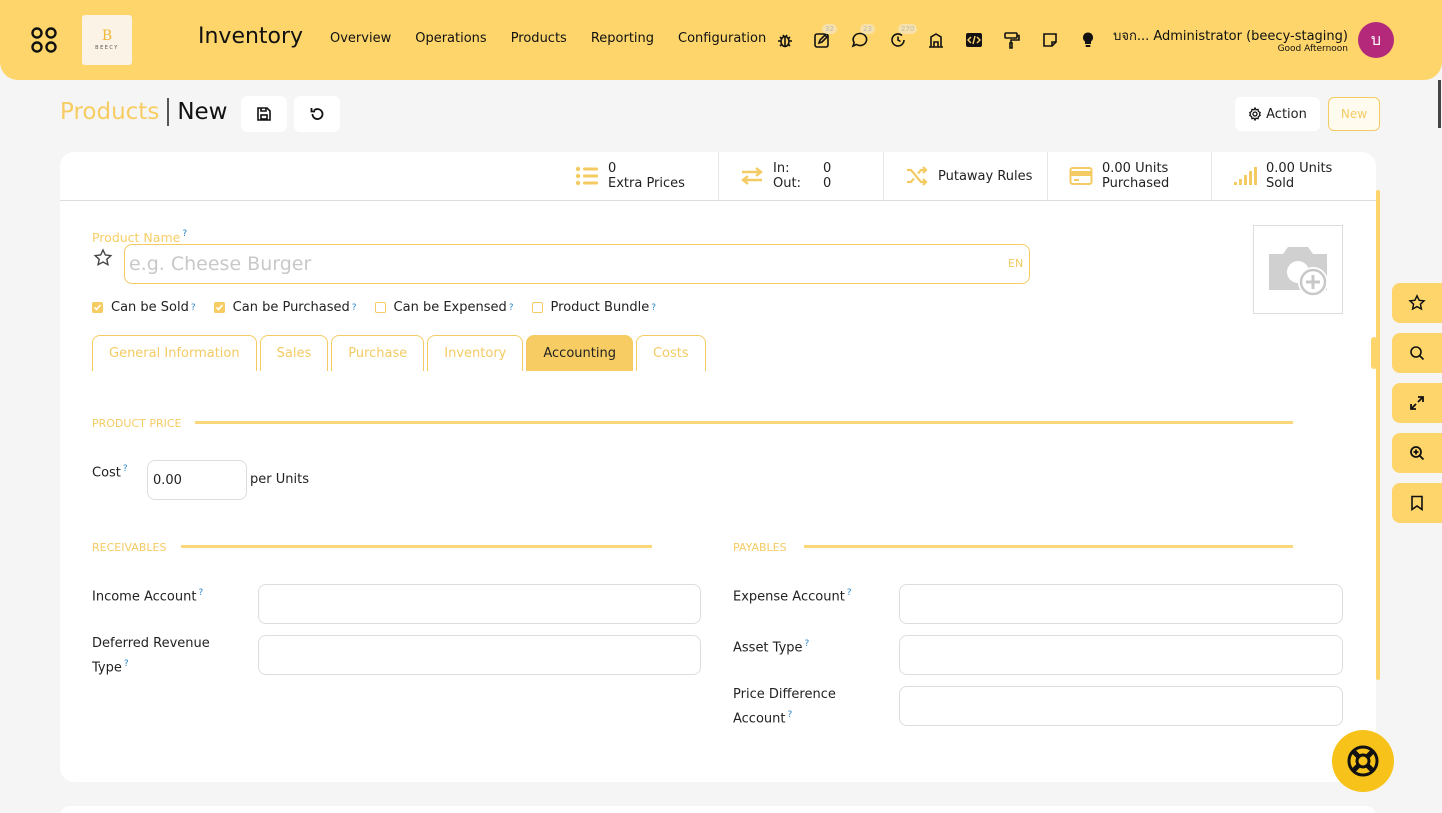 This screenshot has height=813, width=1442. Describe the element at coordinates (1135, 168) in the screenshot. I see `purchased-value: 0.00 Units` at that location.